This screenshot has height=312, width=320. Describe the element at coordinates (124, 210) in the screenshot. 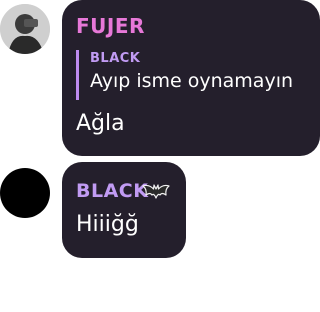

I see `message-bubble: BLACK Hiiiğğ` at that location.